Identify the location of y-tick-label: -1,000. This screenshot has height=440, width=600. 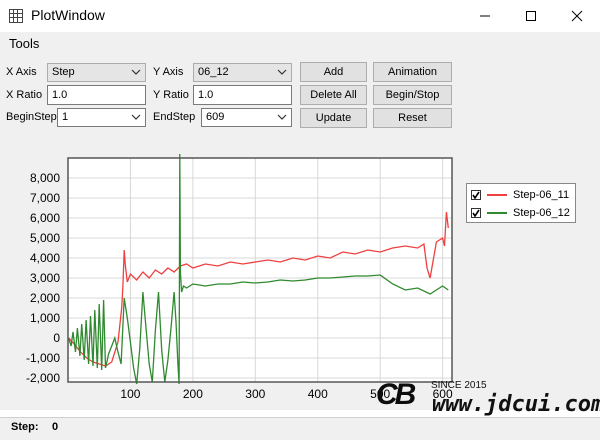
(43, 358).